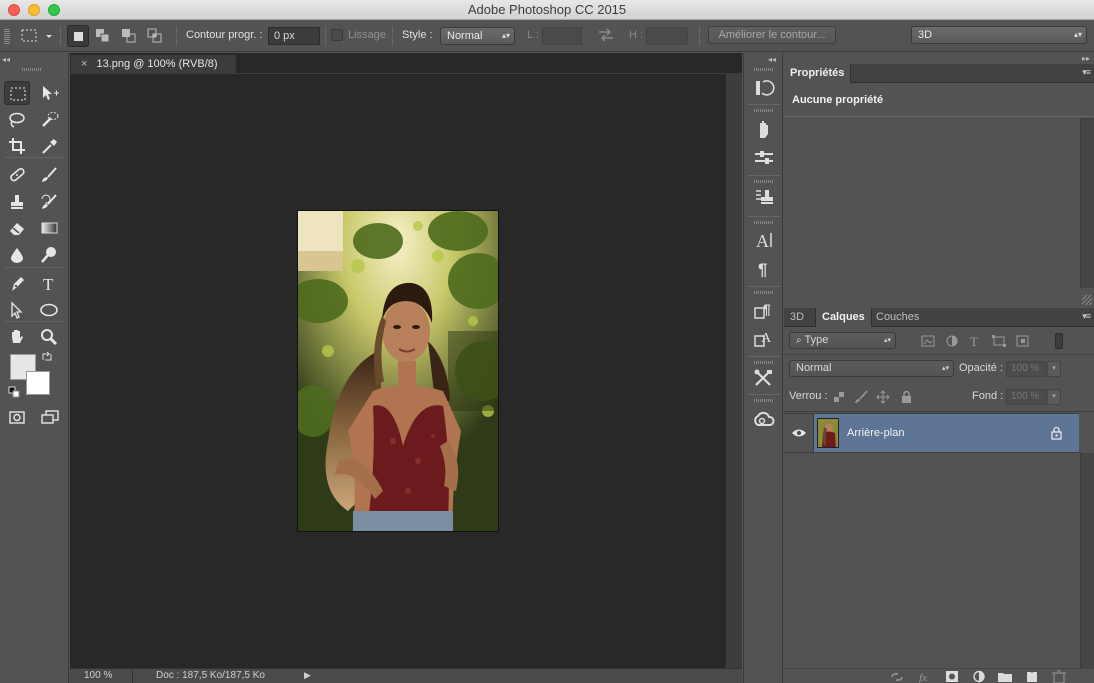  I want to click on filter-toggle-switch, so click(1059, 341).